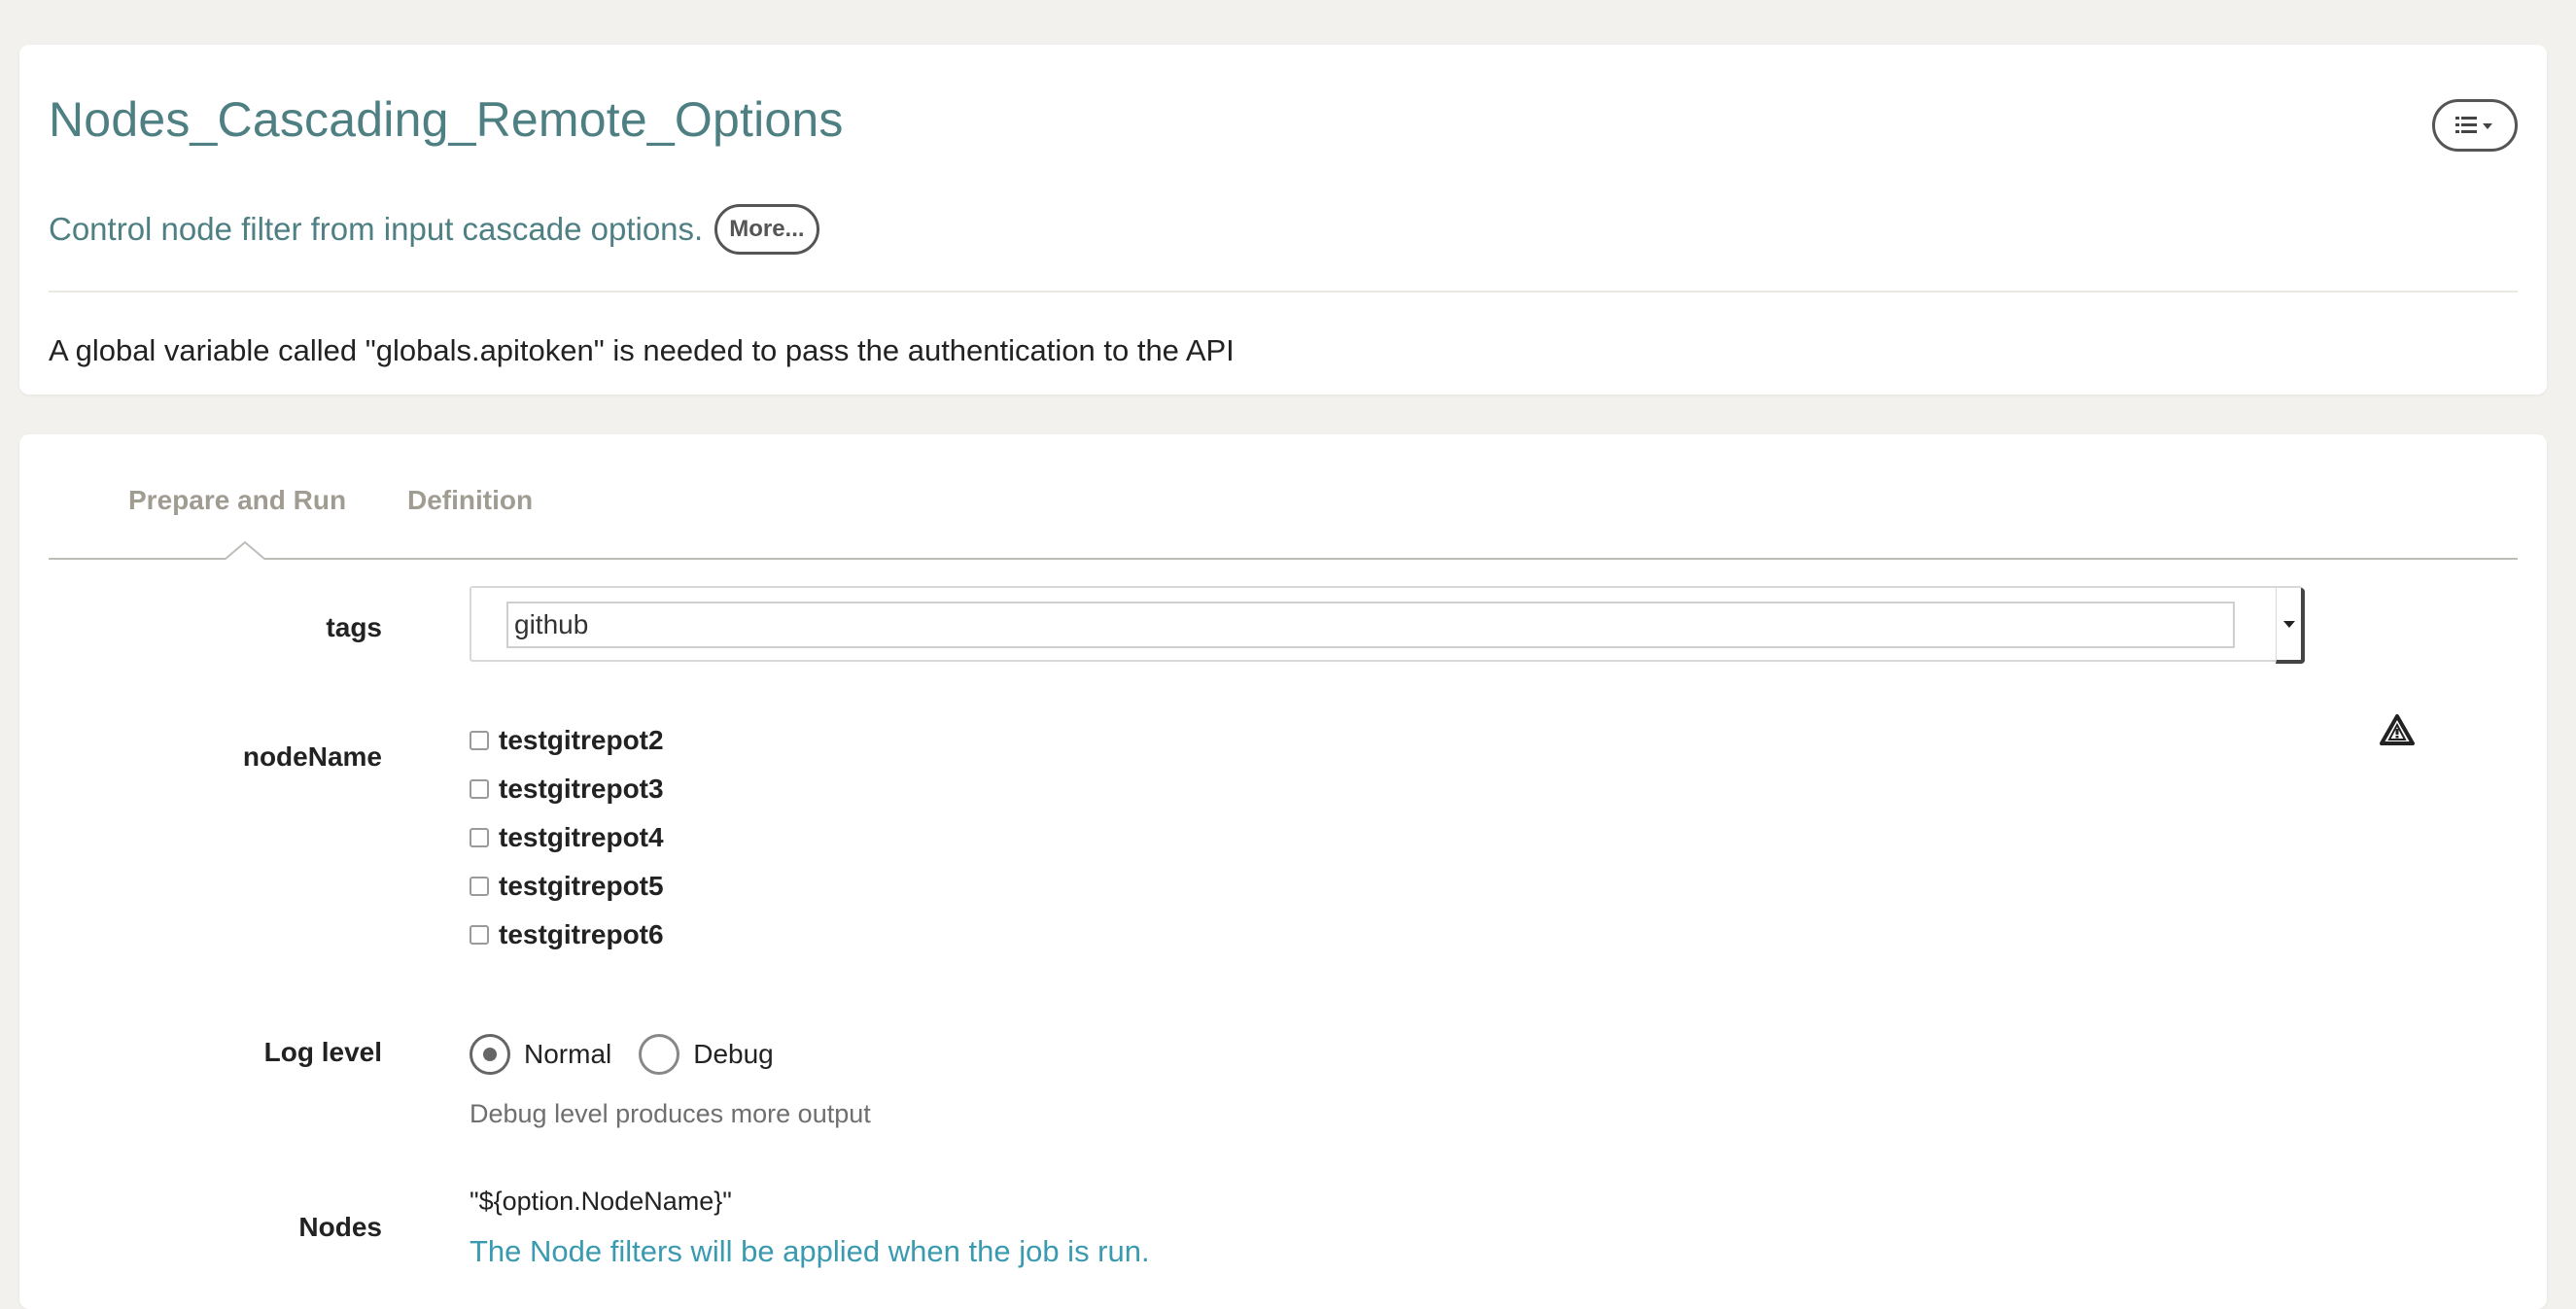 The width and height of the screenshot is (2576, 1309). I want to click on nodename-option: testgitrepot3, so click(567, 789).